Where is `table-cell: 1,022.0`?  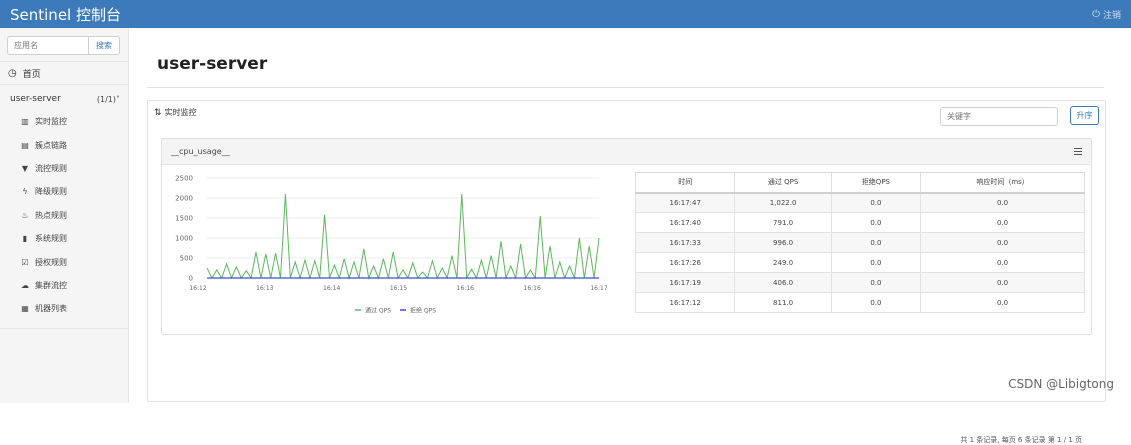
table-cell: 1,022.0 is located at coordinates (783, 202).